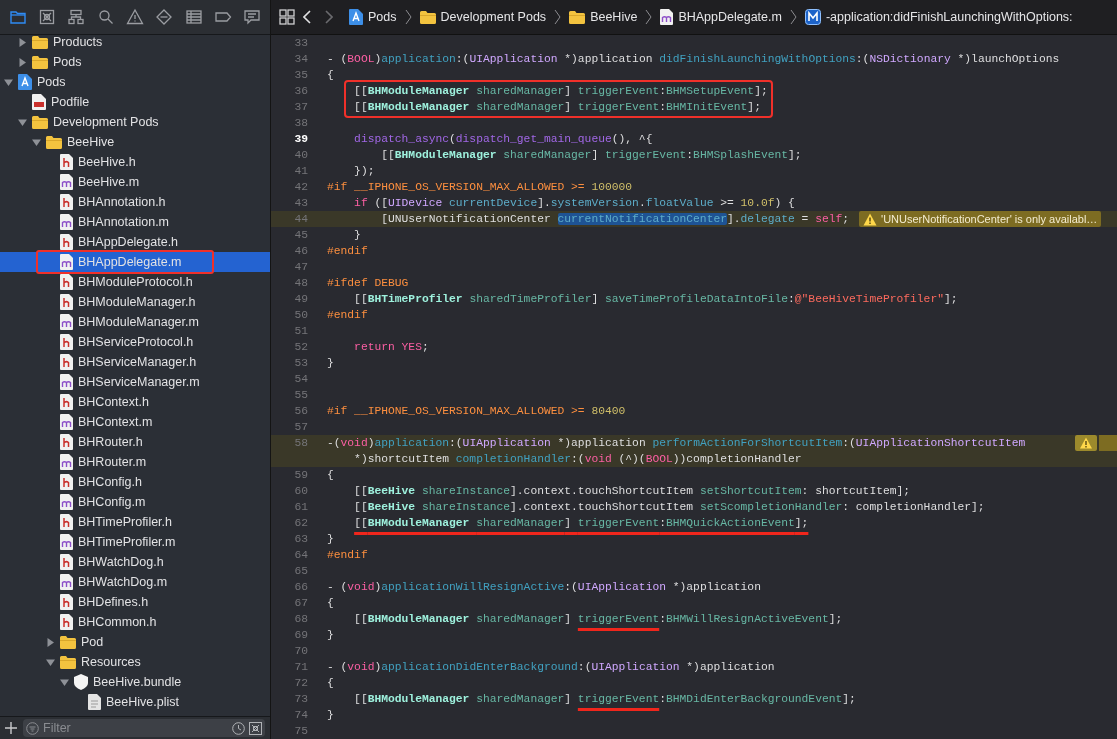 The height and width of the screenshot is (739, 1117). Describe the element at coordinates (78, 42) in the screenshot. I see `file-name: Products` at that location.